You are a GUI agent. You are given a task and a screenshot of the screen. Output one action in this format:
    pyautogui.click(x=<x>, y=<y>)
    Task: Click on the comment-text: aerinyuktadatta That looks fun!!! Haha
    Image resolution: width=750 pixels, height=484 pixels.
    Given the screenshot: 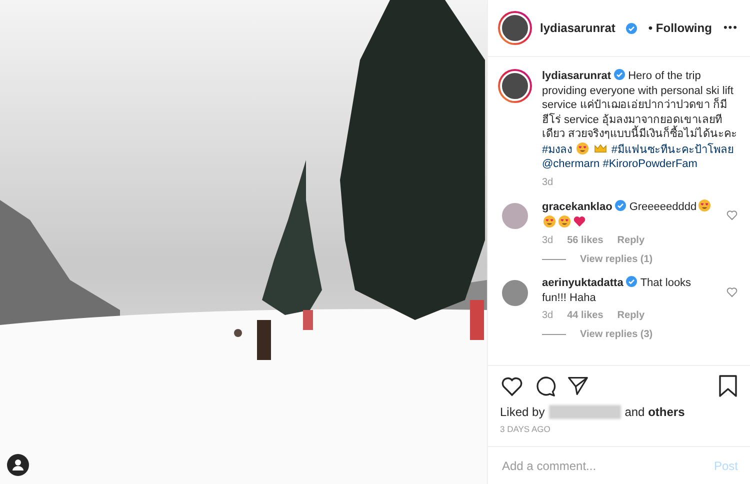 What is the action you would take?
    pyautogui.click(x=617, y=290)
    